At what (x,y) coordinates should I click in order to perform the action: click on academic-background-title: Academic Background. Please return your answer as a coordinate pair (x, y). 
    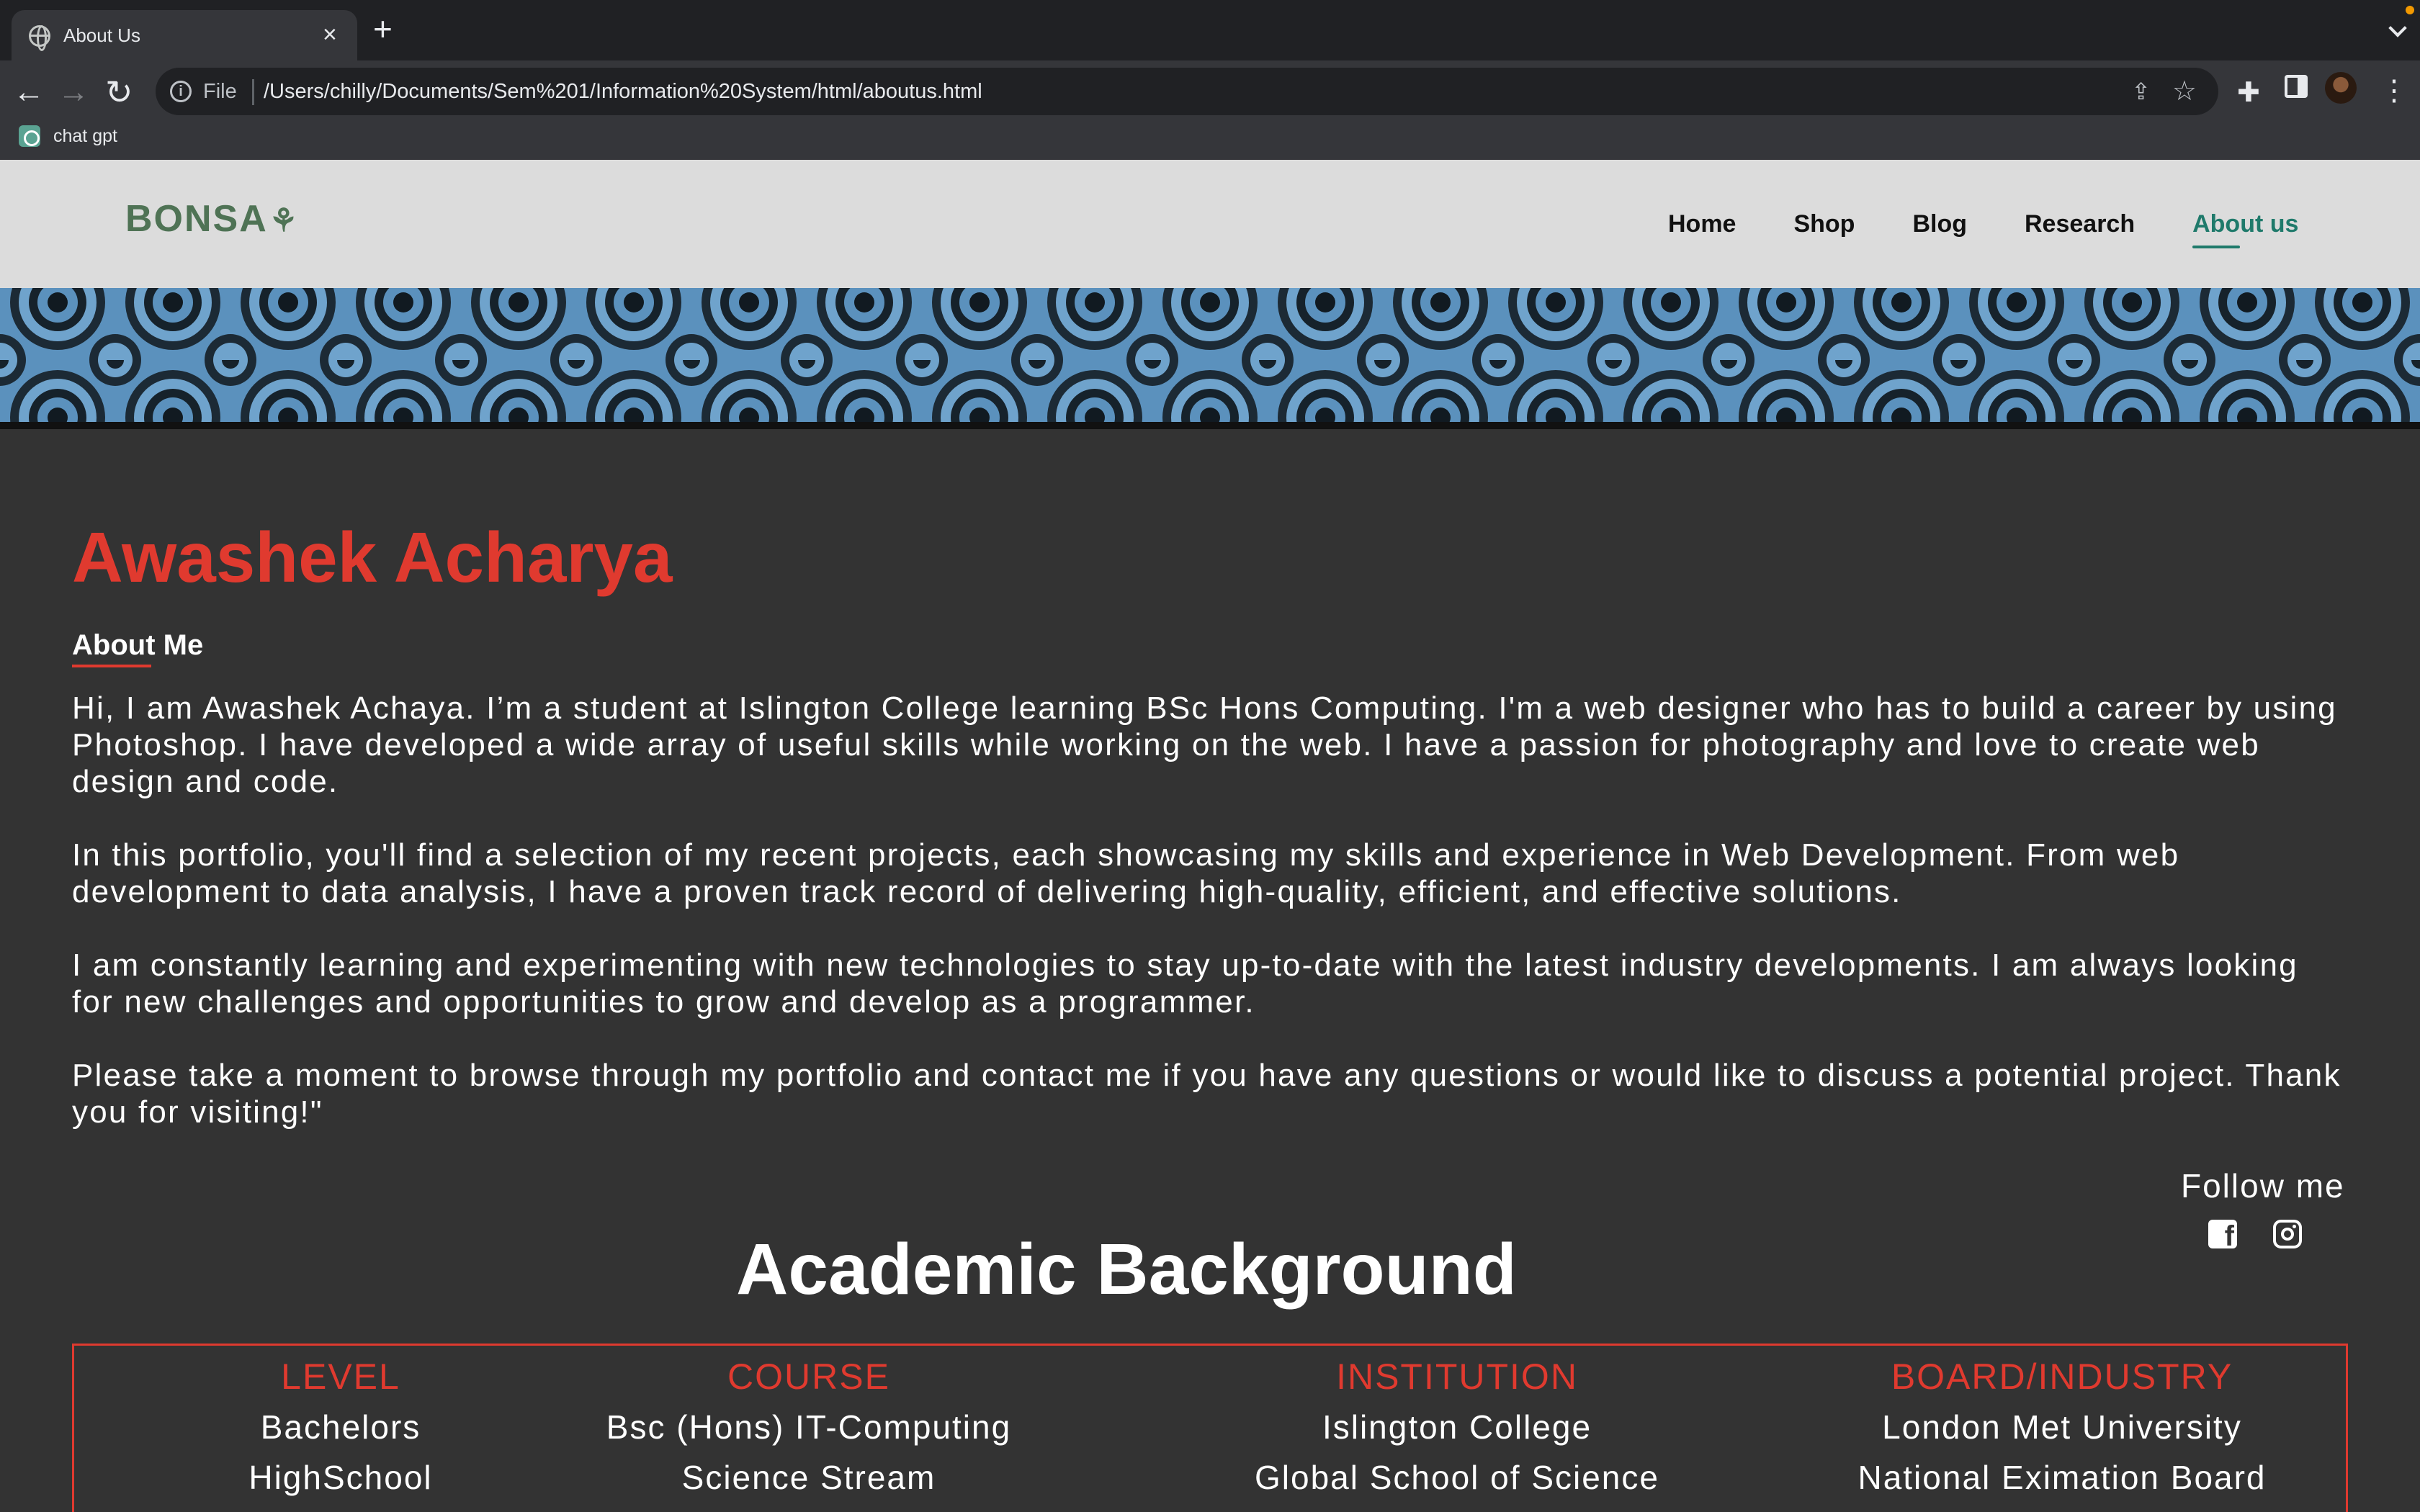
    Looking at the image, I should click on (1126, 1269).